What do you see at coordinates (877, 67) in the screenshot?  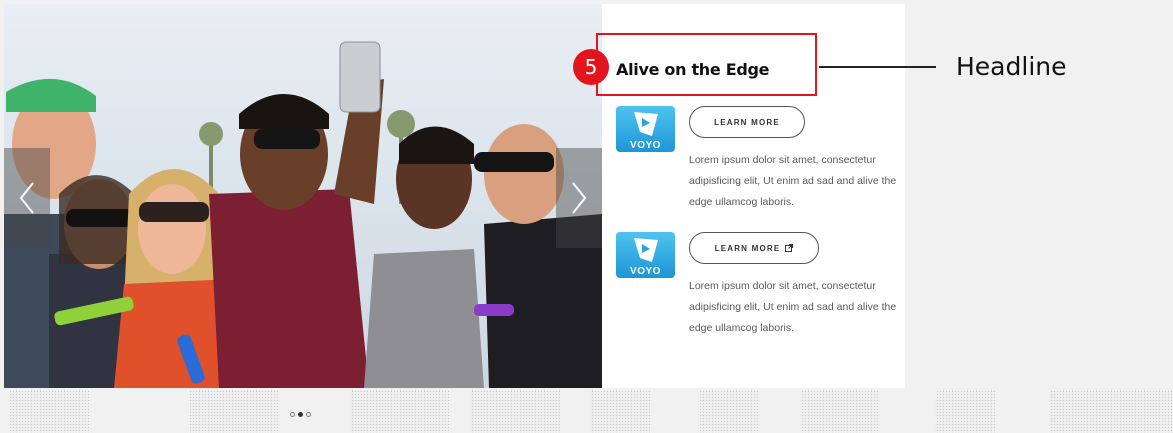 I see `annotation-leader-line` at bounding box center [877, 67].